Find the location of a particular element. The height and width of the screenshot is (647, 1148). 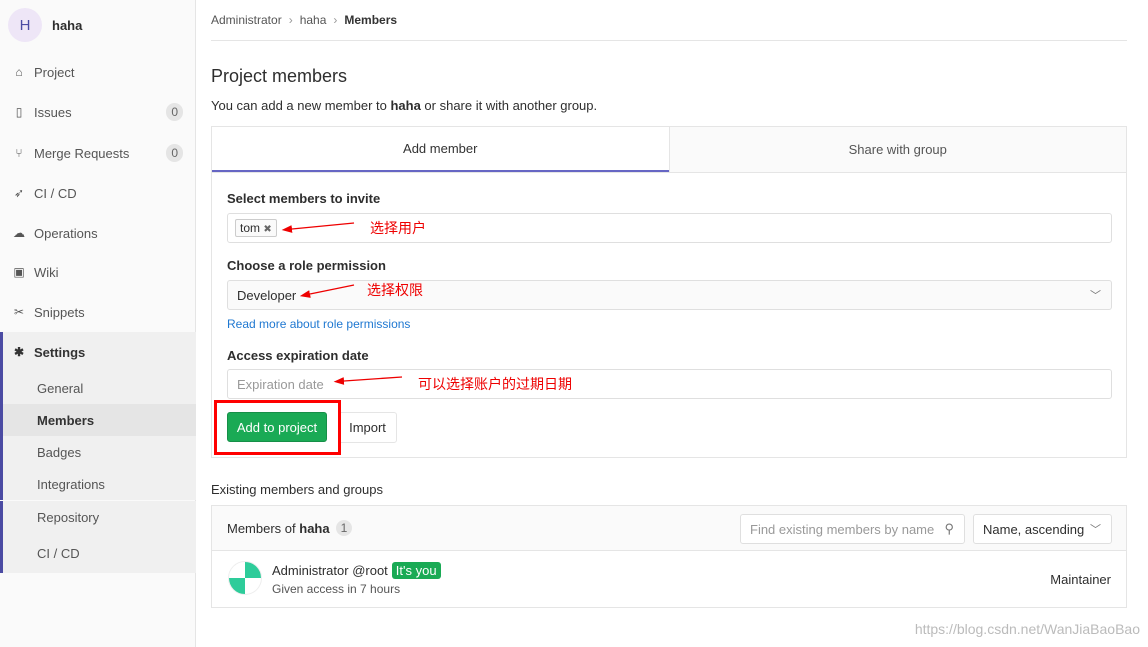

breadcrumb: Administrator › haha › Members is located at coordinates (669, 20).